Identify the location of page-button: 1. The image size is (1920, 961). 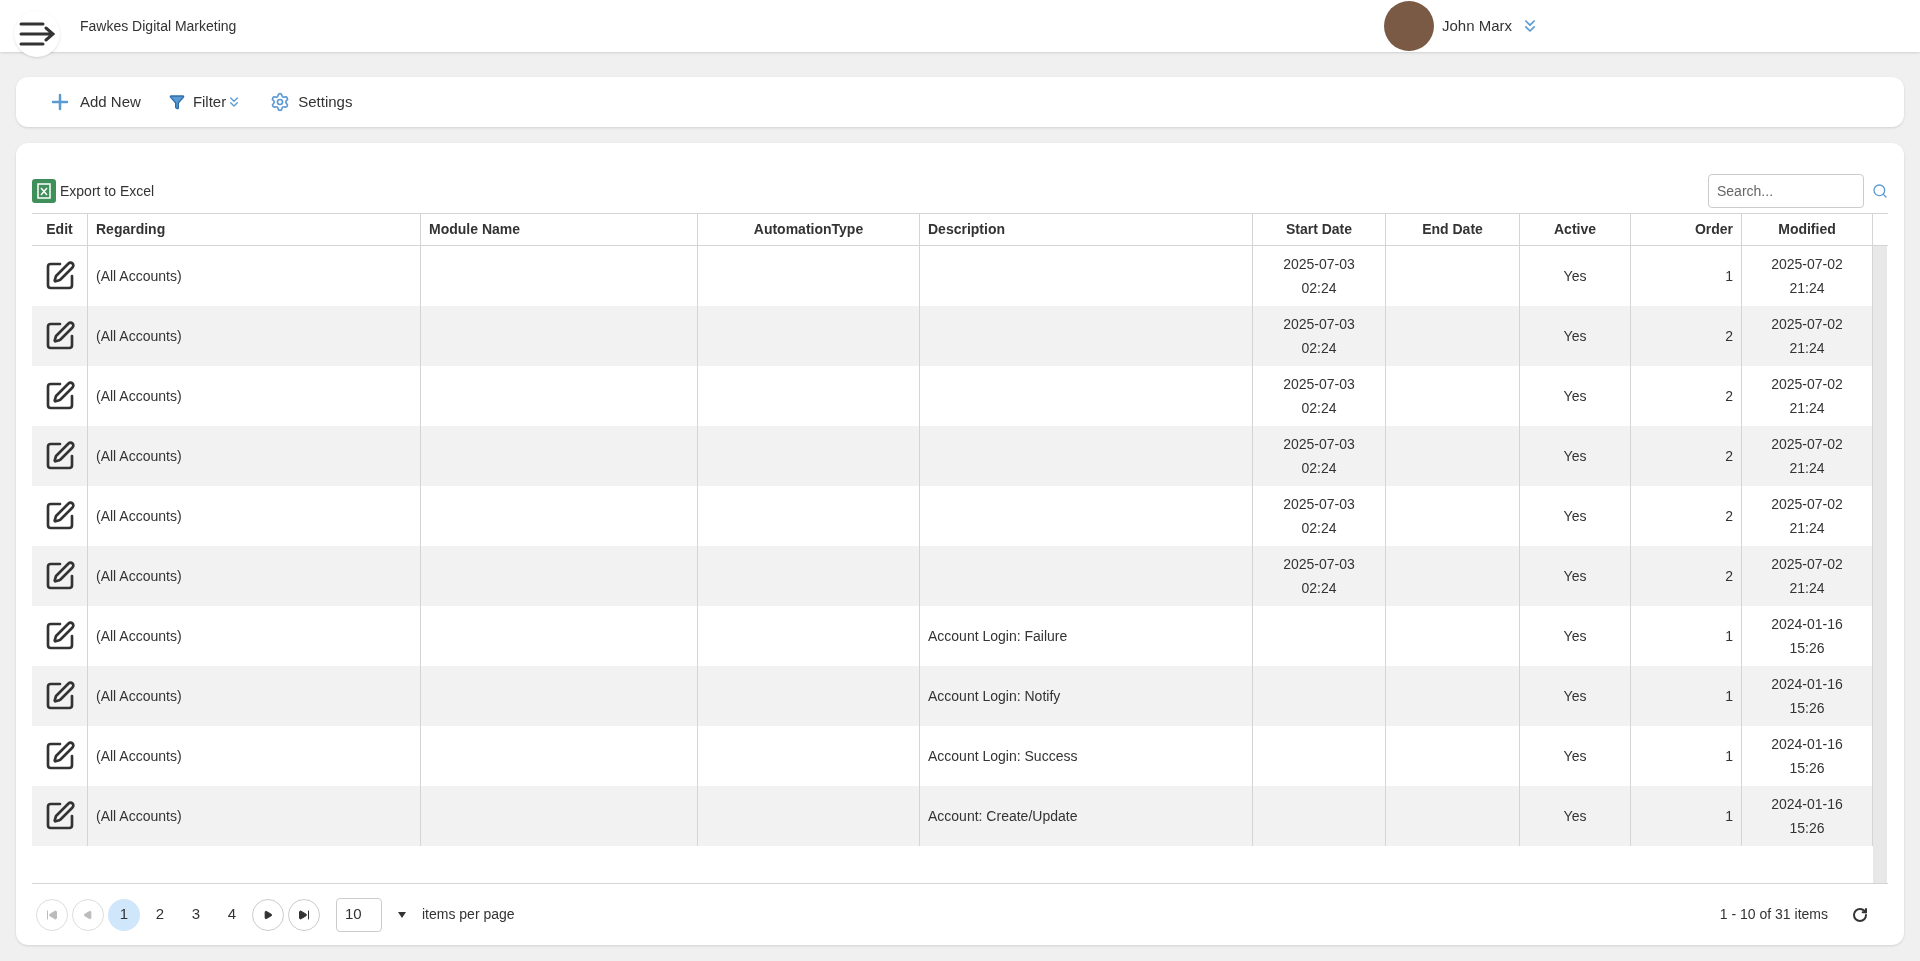
(124, 914).